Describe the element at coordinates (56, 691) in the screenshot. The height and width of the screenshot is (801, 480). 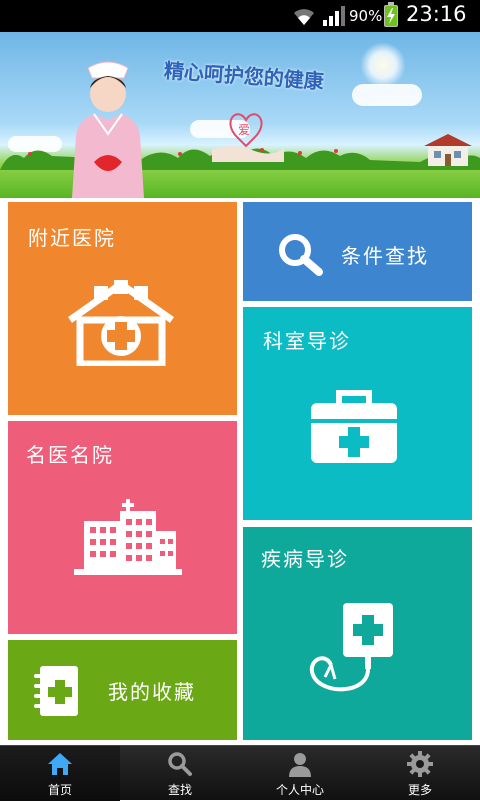
I see `notebook-icon` at that location.